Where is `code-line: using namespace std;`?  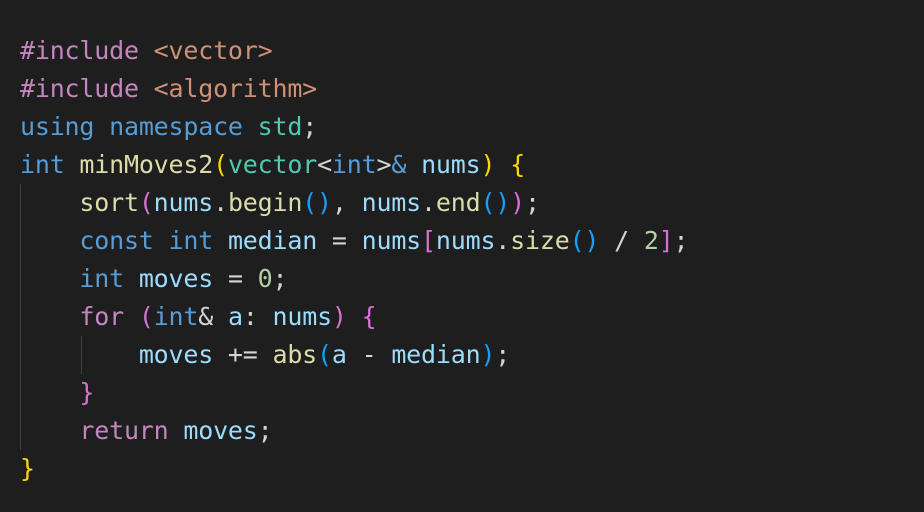 code-line: using namespace std; is located at coordinates (472, 127).